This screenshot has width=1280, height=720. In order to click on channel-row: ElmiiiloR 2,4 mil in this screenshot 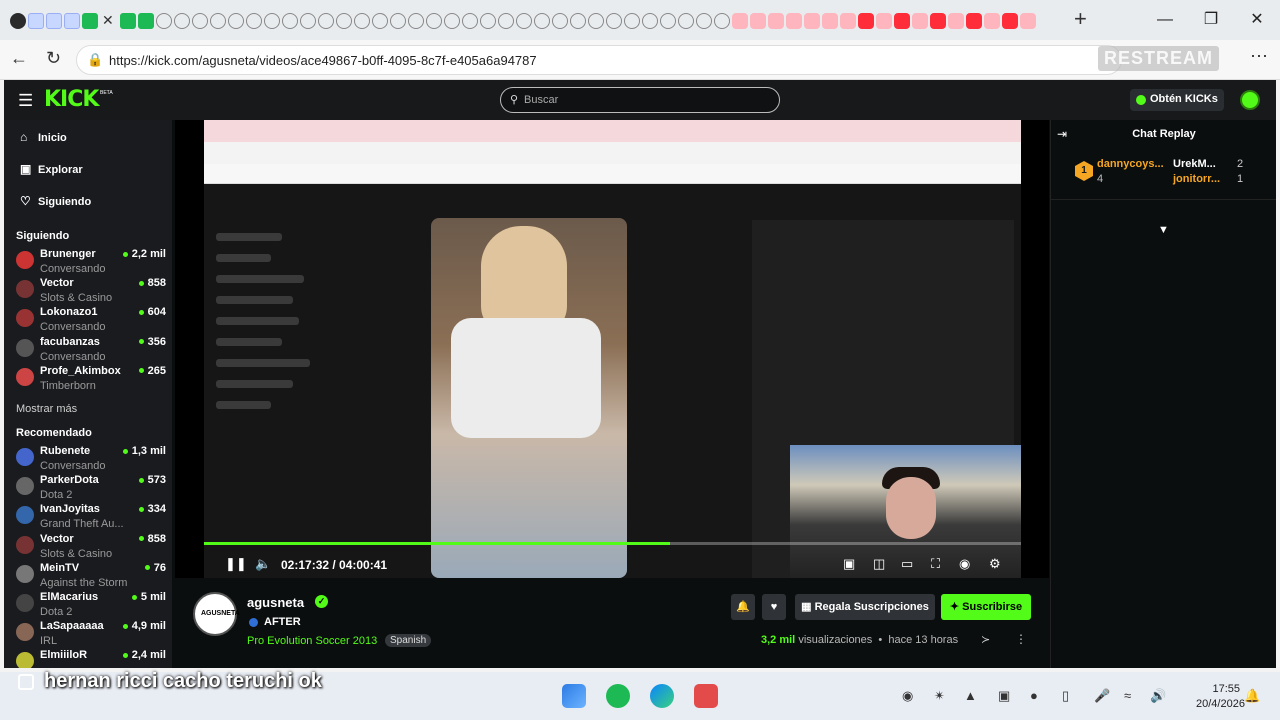, I will do `click(91, 658)`.